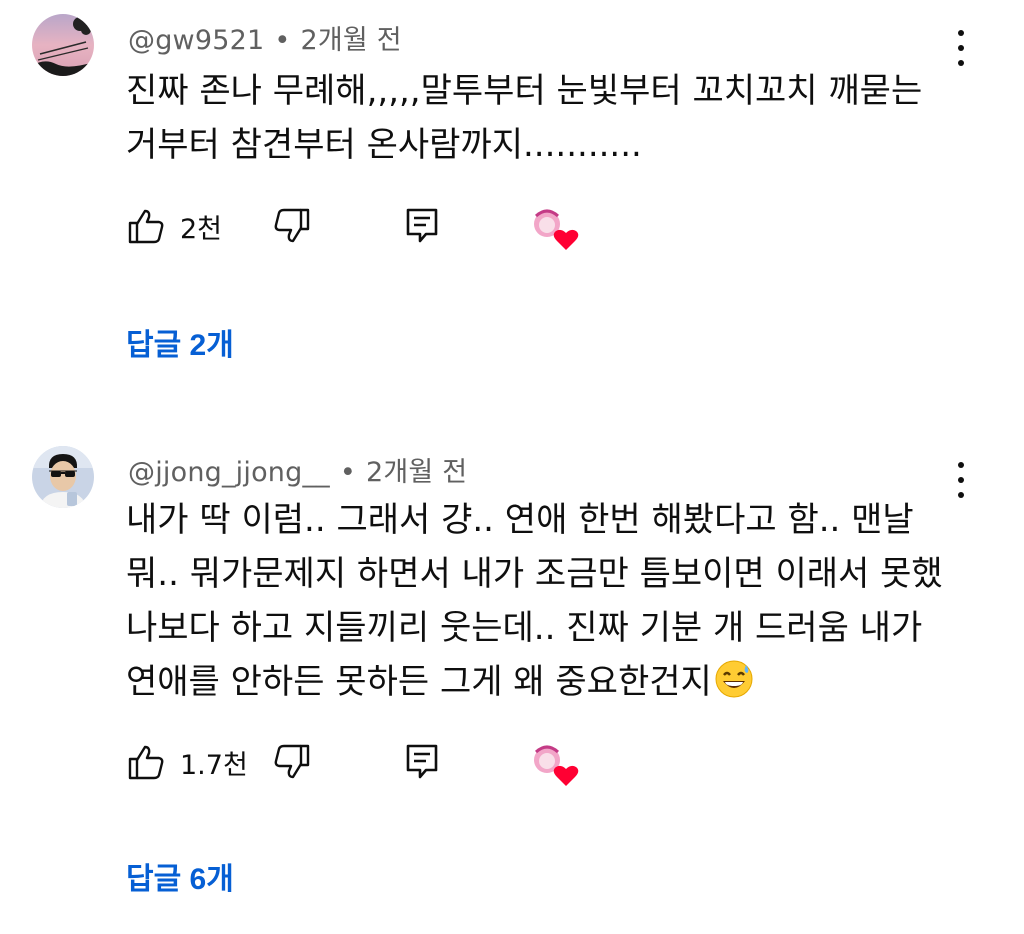 This screenshot has height=934, width=1024. I want to click on comment-text-line: 나보다 하고 지들끼리 웃는데.. 진짜 기분 개 드러움 내가, so click(524, 628).